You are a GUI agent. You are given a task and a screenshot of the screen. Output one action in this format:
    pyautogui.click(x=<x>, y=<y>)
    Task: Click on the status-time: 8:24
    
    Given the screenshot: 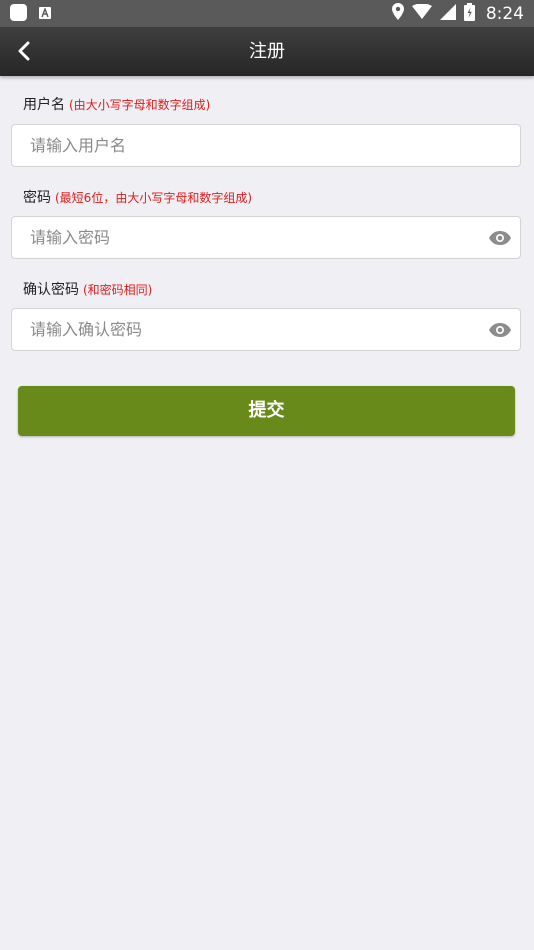 What is the action you would take?
    pyautogui.click(x=504, y=13)
    